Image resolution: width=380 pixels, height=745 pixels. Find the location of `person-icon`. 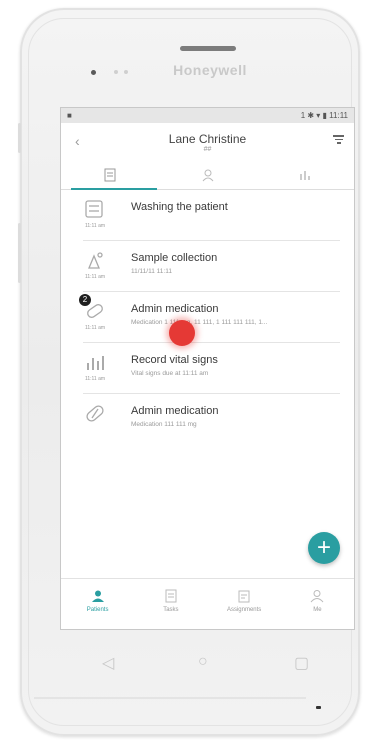

person-icon is located at coordinates (207, 175).